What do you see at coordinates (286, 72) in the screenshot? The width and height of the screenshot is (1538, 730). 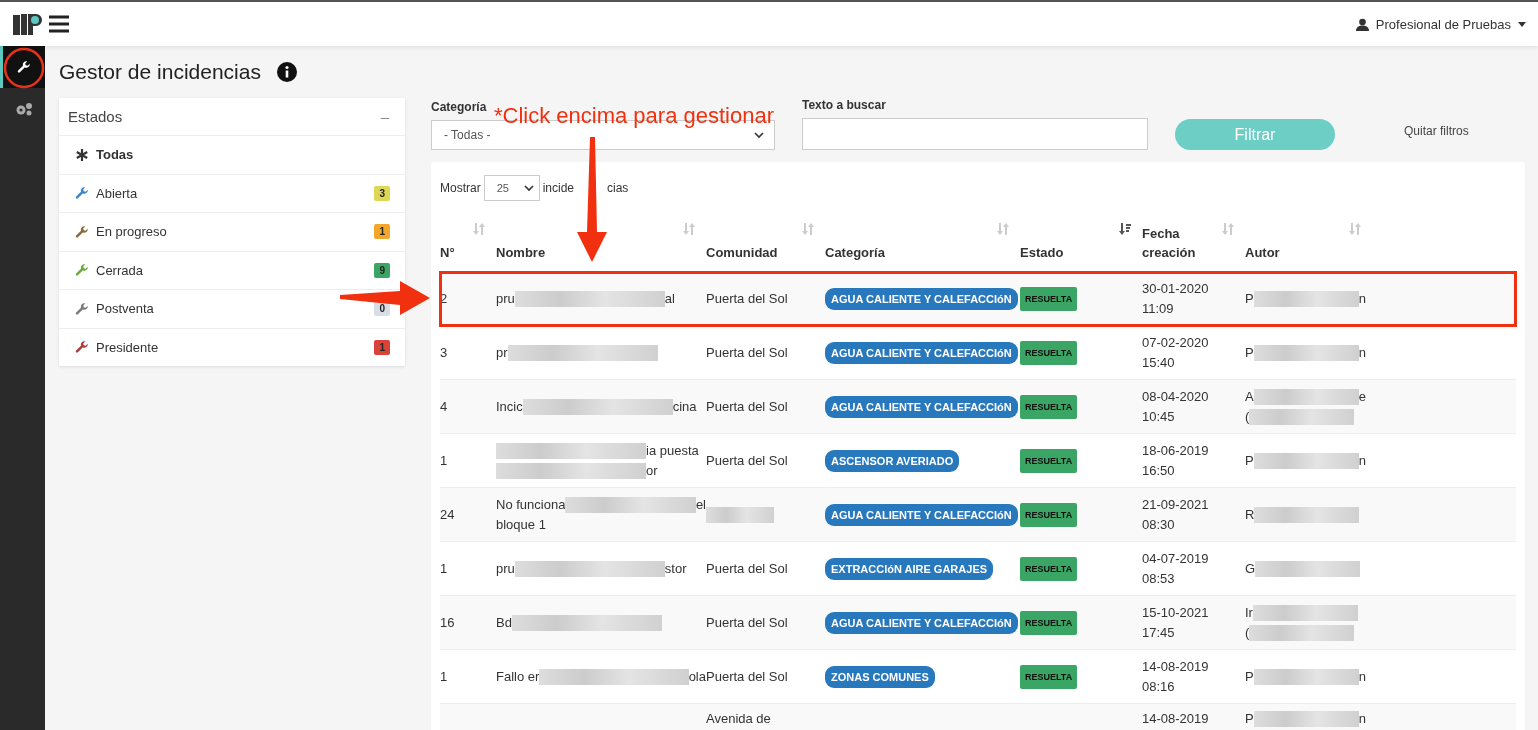 I see `info-icon` at bounding box center [286, 72].